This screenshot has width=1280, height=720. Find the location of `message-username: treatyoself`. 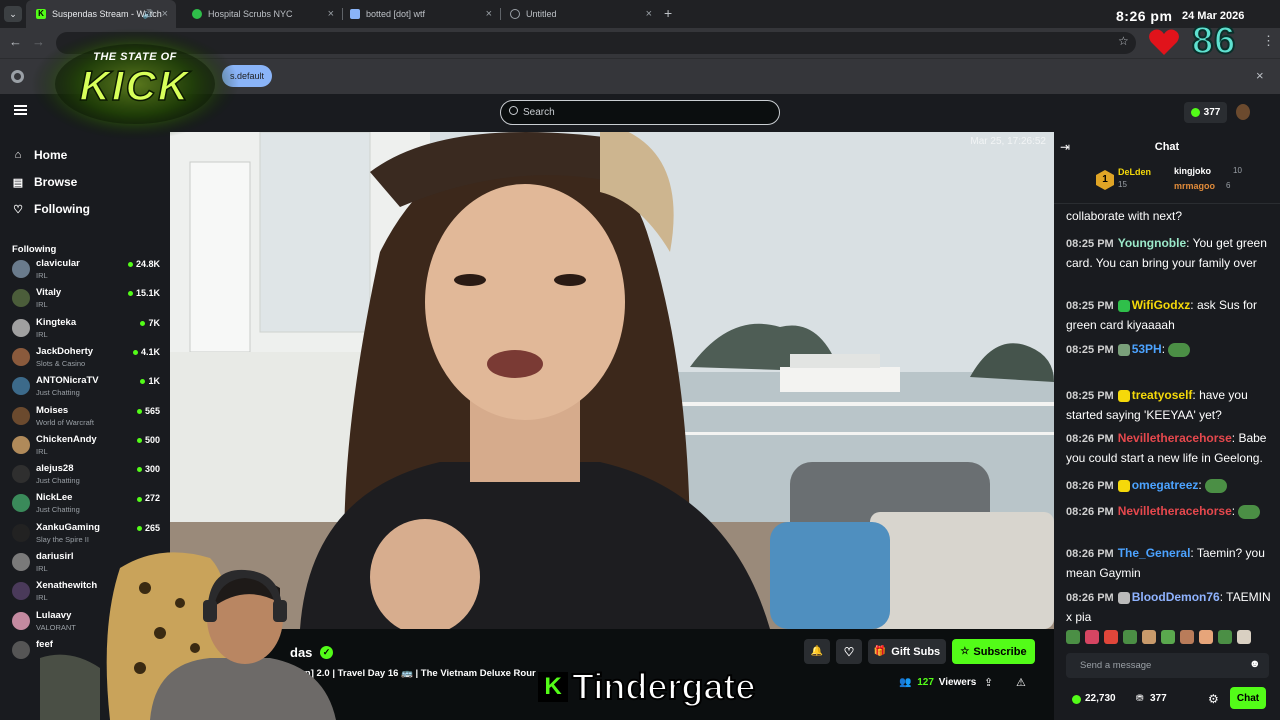

message-username: treatyoself is located at coordinates (1162, 395).